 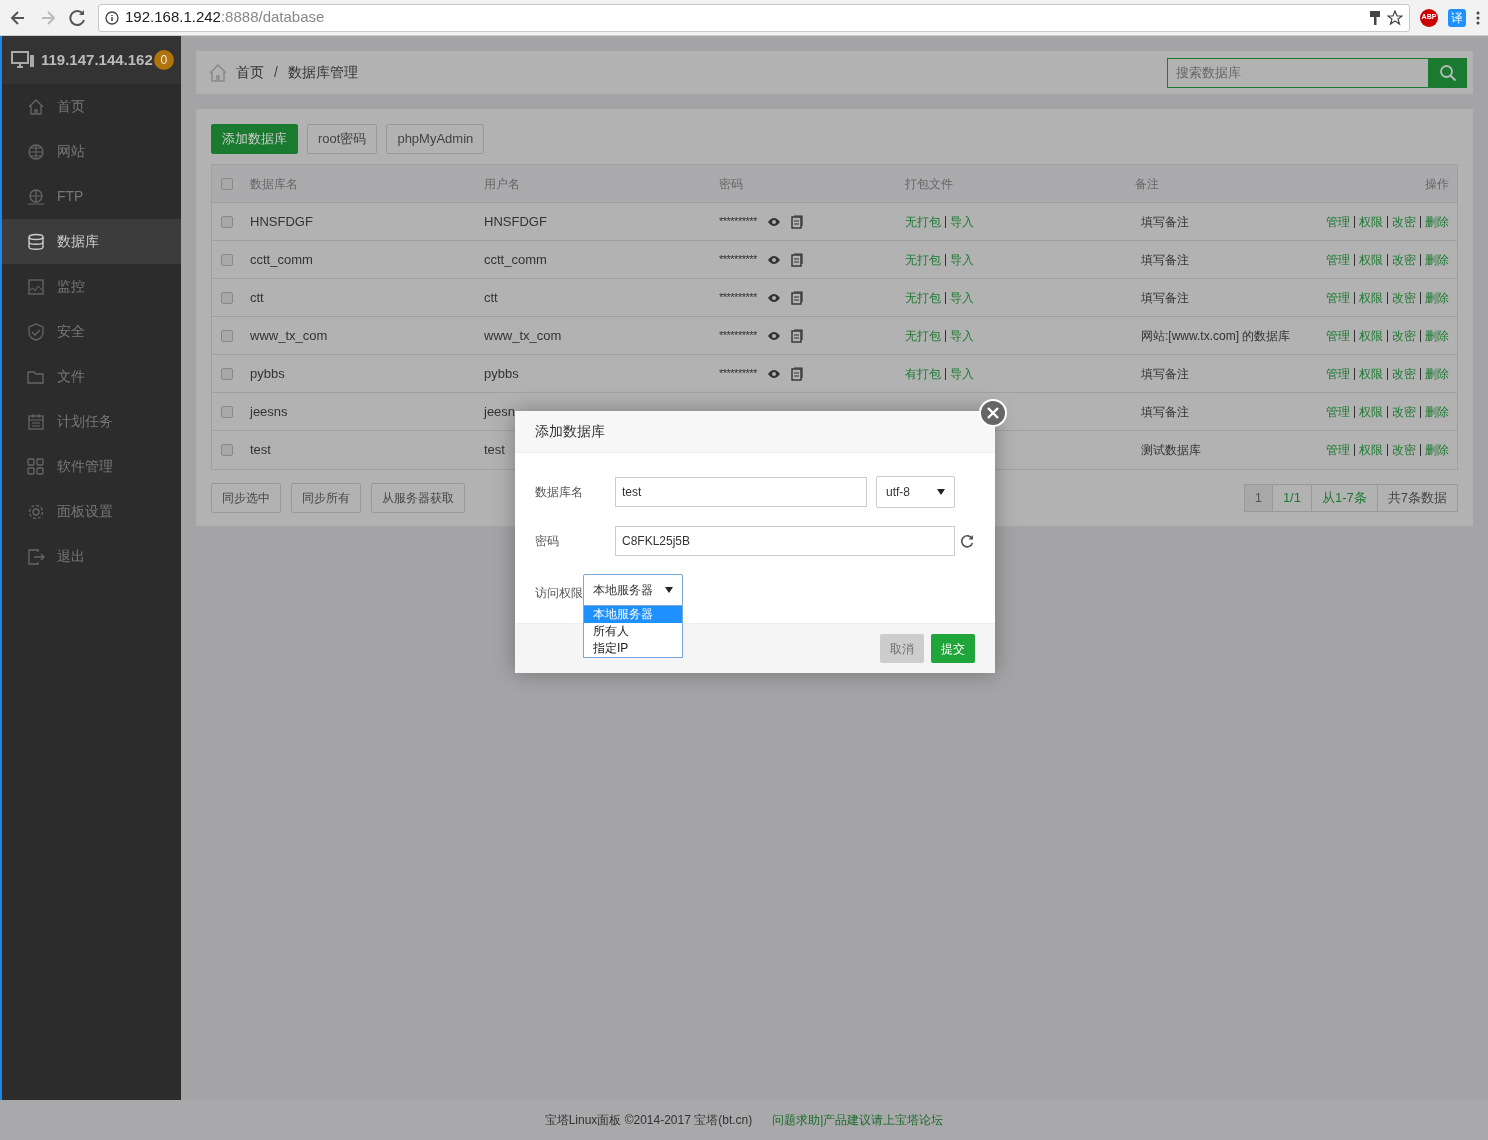 I want to click on search-field: 搜索数据库, so click(x=1298, y=72).